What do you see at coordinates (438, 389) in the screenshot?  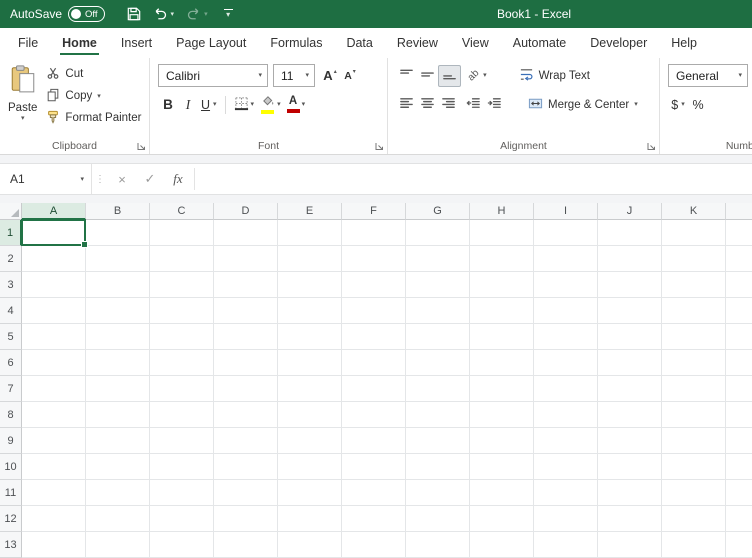 I see `cell-g7` at bounding box center [438, 389].